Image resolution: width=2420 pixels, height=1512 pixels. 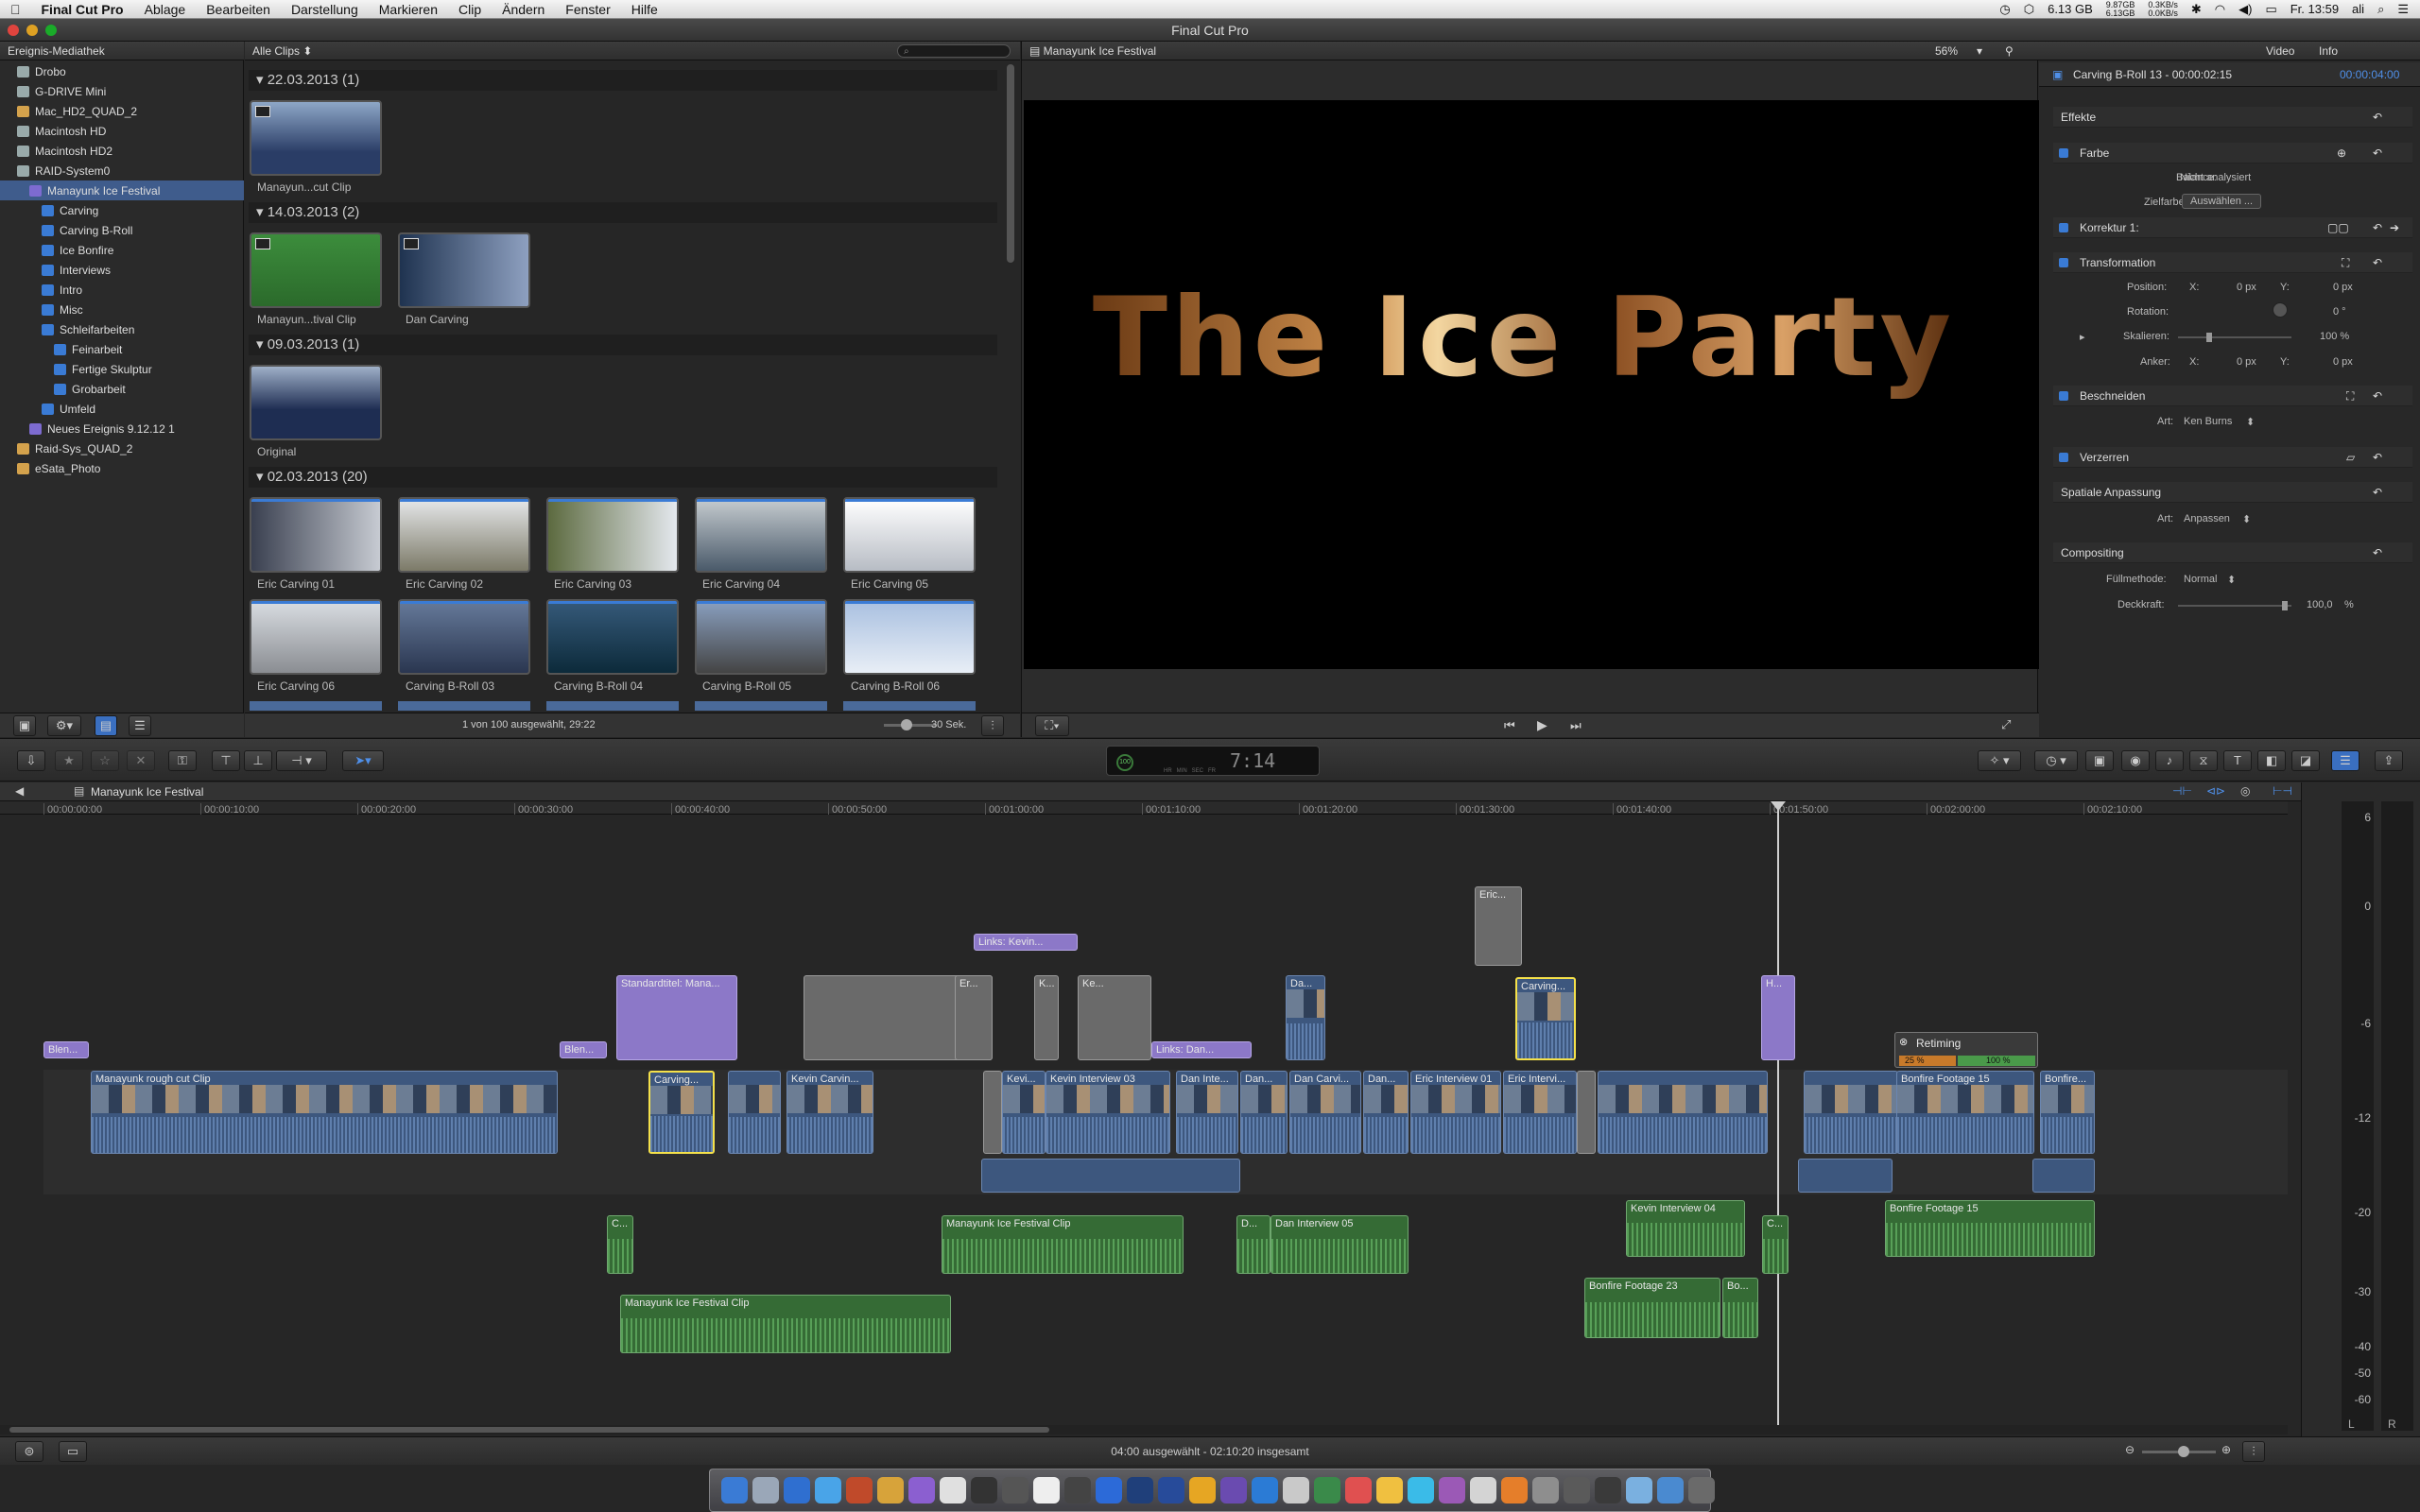 I want to click on library-item: Carving, so click(x=122, y=210).